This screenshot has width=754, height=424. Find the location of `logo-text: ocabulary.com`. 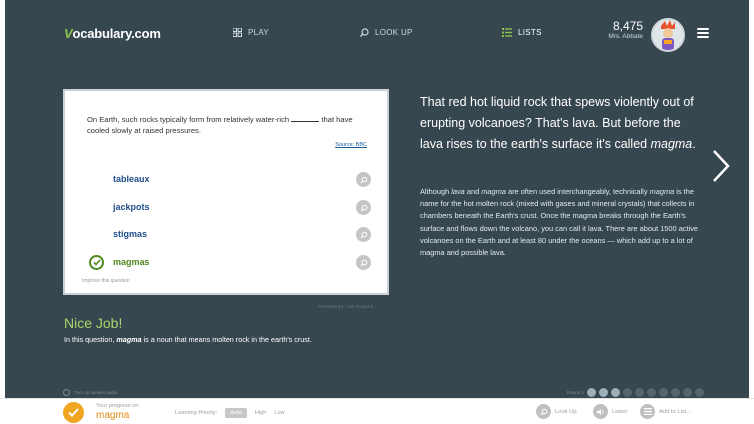

logo-text: ocabulary.com is located at coordinates (116, 33).